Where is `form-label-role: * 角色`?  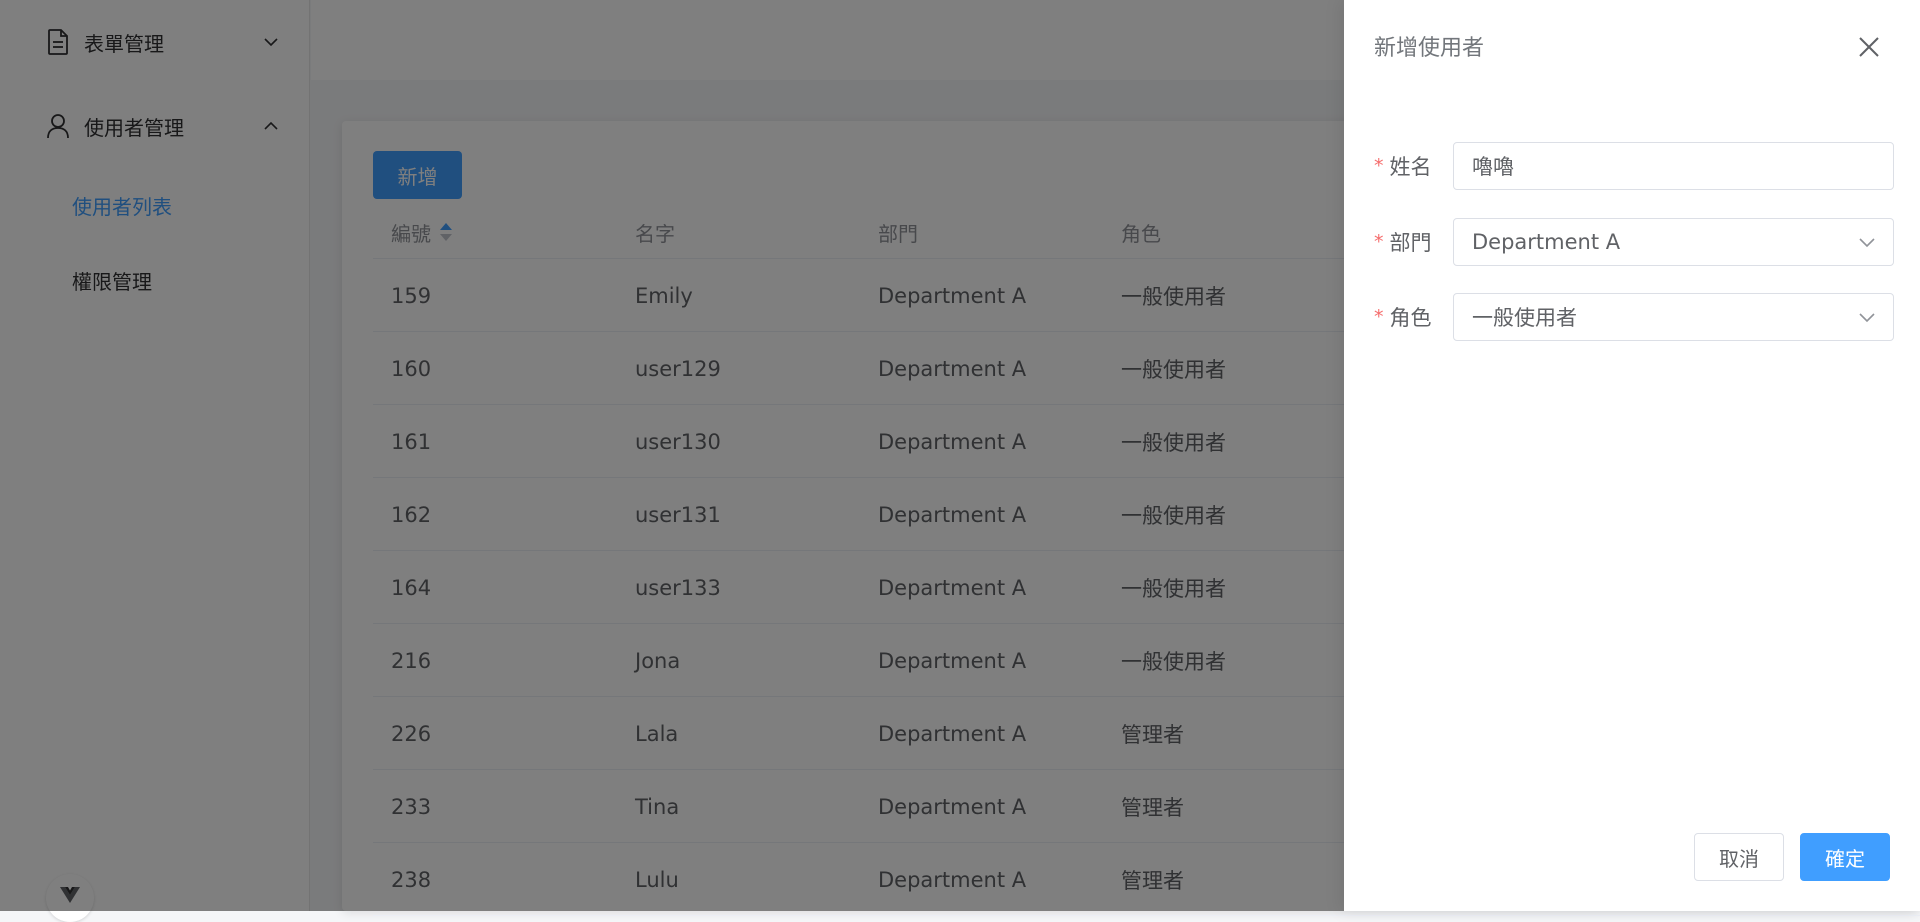
form-label-role: * 角色 is located at coordinates (1403, 317).